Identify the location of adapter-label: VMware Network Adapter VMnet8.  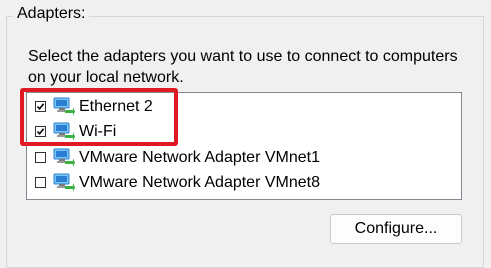
(199, 182).